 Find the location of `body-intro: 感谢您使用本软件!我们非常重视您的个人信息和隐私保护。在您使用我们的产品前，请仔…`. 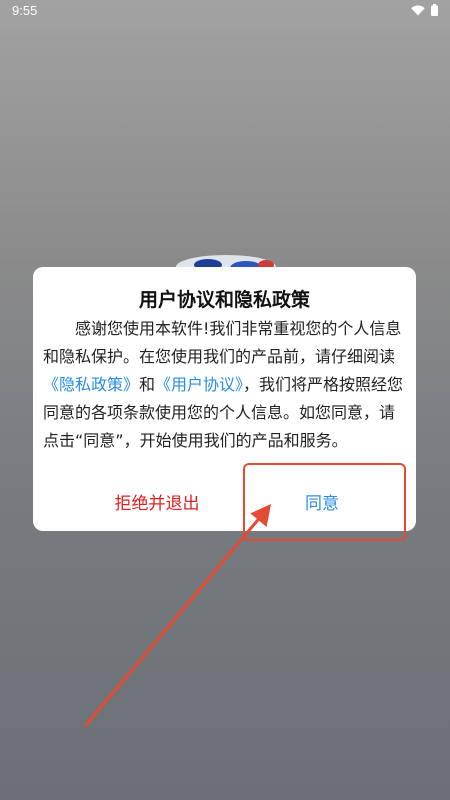

body-intro: 感谢您使用本软件!我们非常重视您的个人信息和隐私保护。在您使用我们的产品前，请仔… is located at coordinates (222, 342).